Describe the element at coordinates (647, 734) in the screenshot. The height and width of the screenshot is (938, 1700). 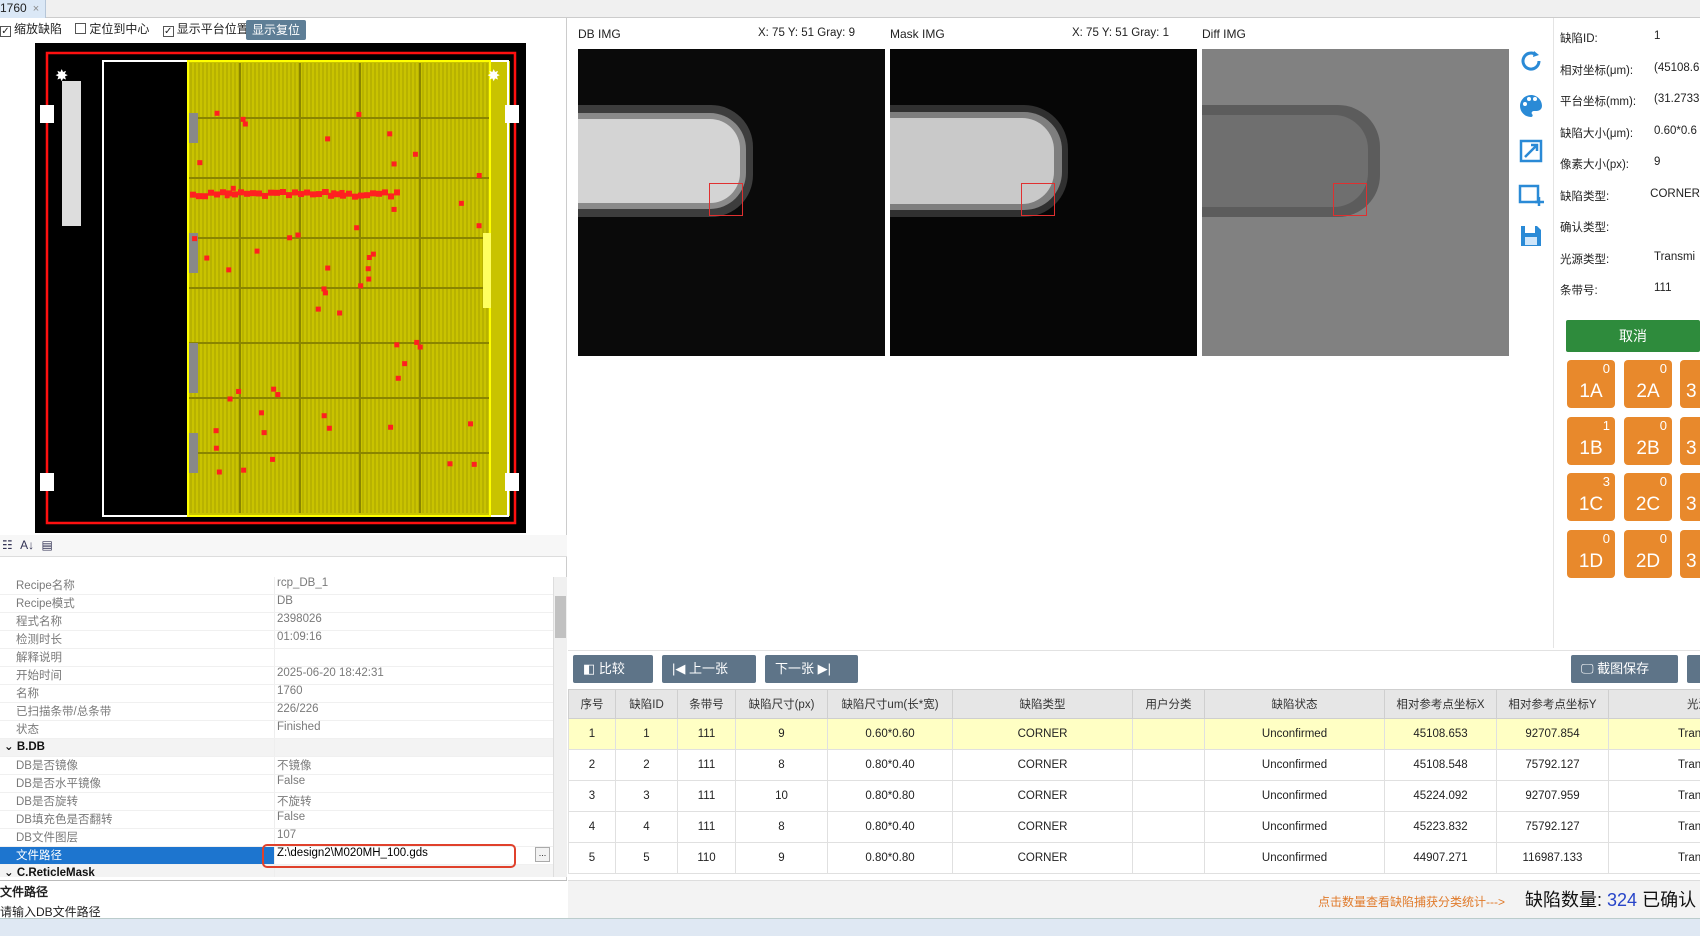
I see `cell: 1` at that location.